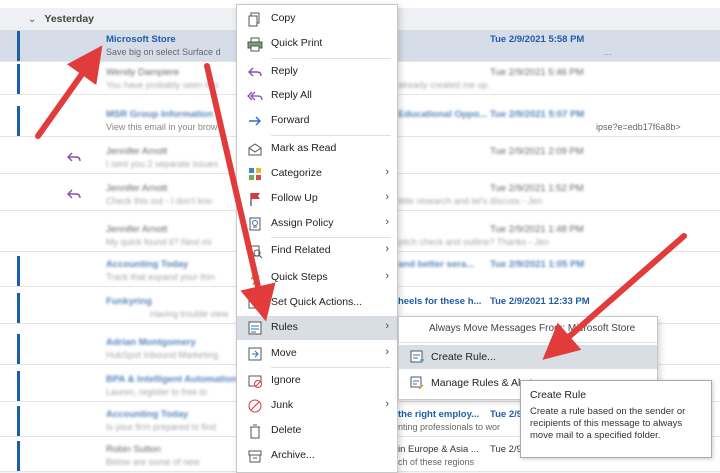 The height and width of the screenshot is (473, 720). I want to click on printer-icon, so click(255, 44).